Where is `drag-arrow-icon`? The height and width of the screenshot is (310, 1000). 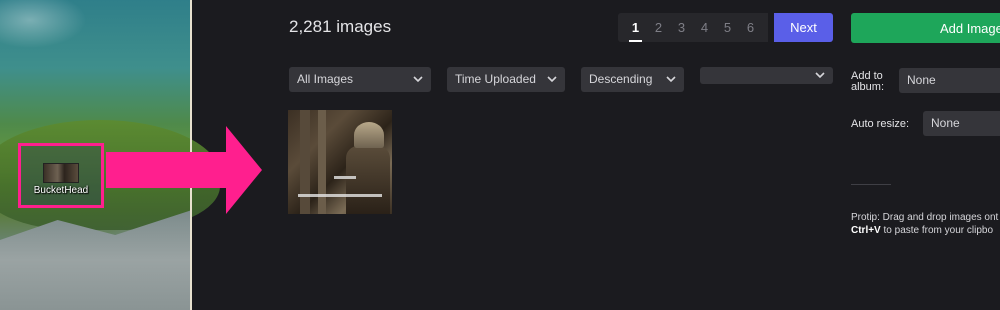
drag-arrow-icon is located at coordinates (184, 170).